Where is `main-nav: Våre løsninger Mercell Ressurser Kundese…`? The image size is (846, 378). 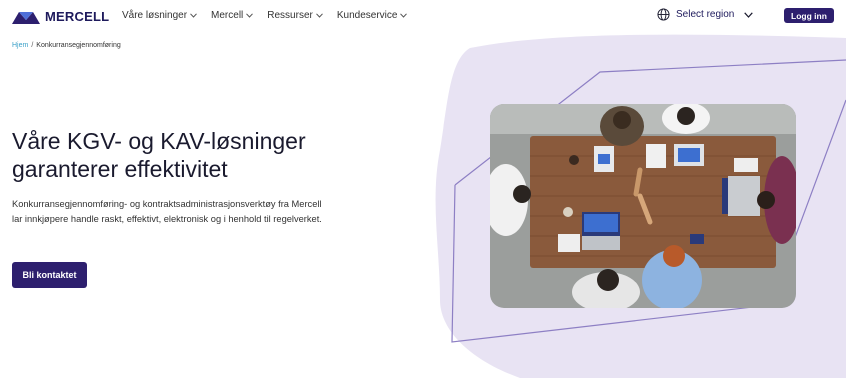
main-nav: Våre løsninger Mercell Ressurser Kundese… is located at coordinates (265, 15).